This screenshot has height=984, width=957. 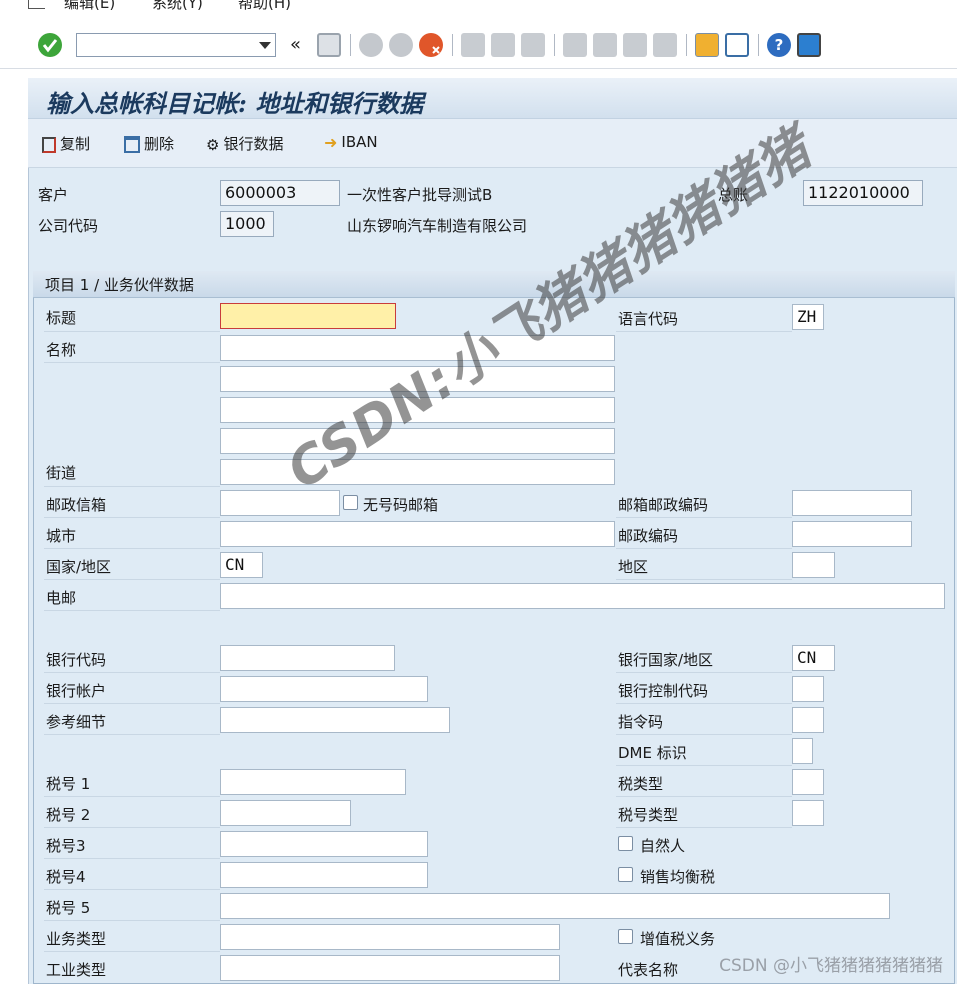 I want to click on dme-input, so click(x=802, y=751).